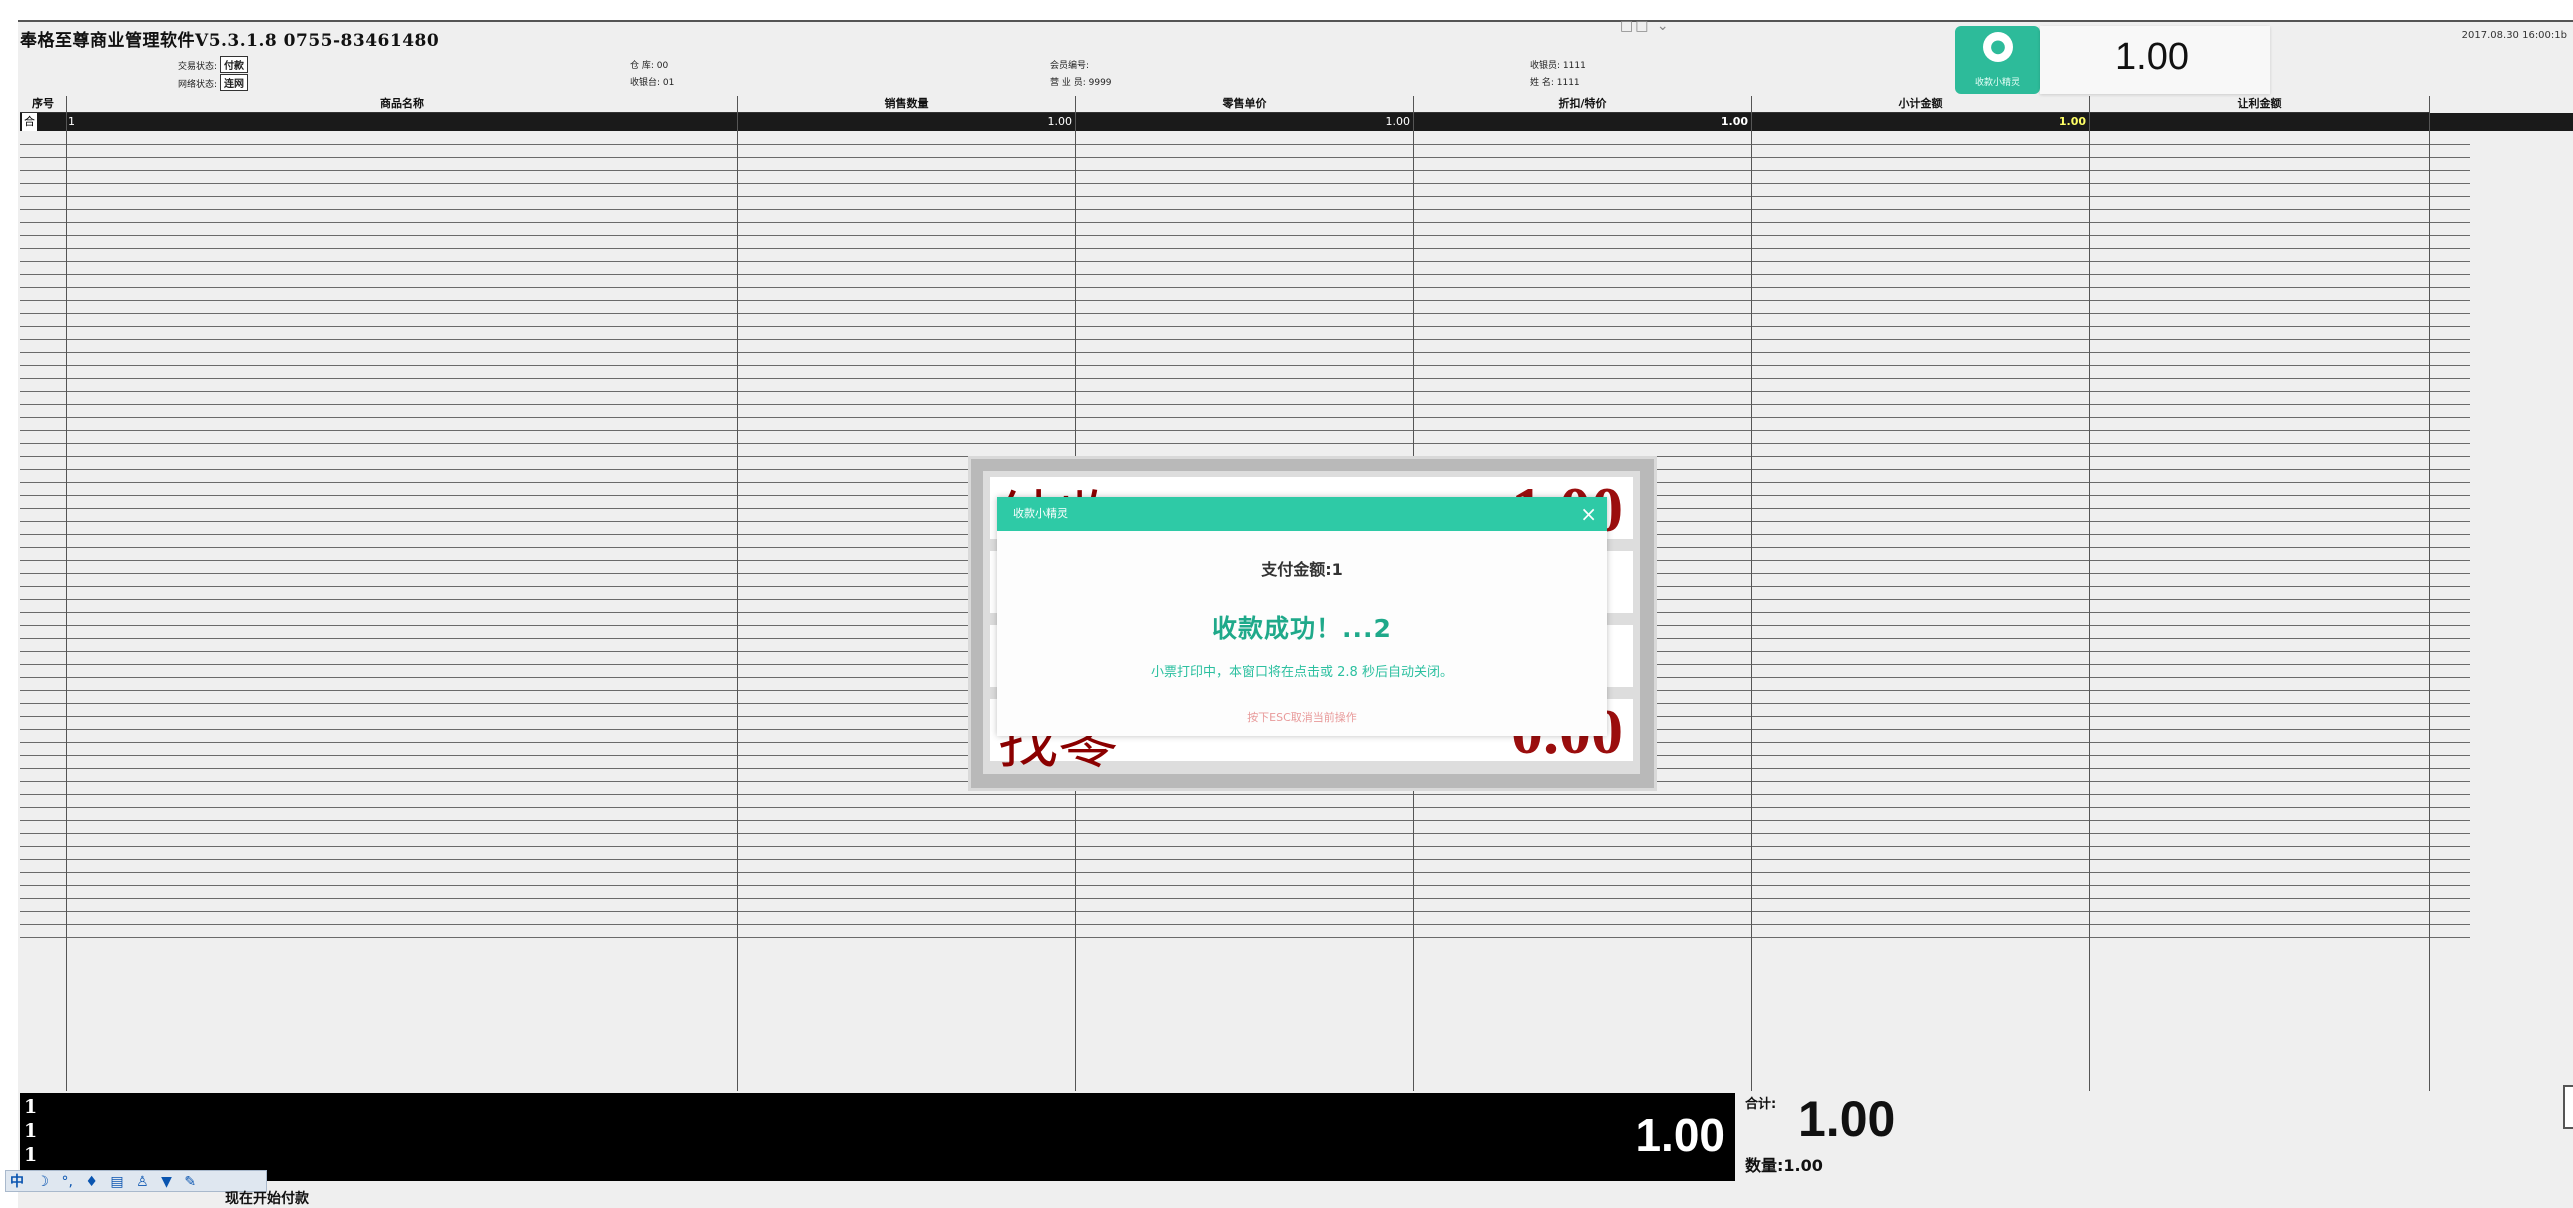  Describe the element at coordinates (1588, 514) in the screenshot. I see `close-icon: ×` at that location.